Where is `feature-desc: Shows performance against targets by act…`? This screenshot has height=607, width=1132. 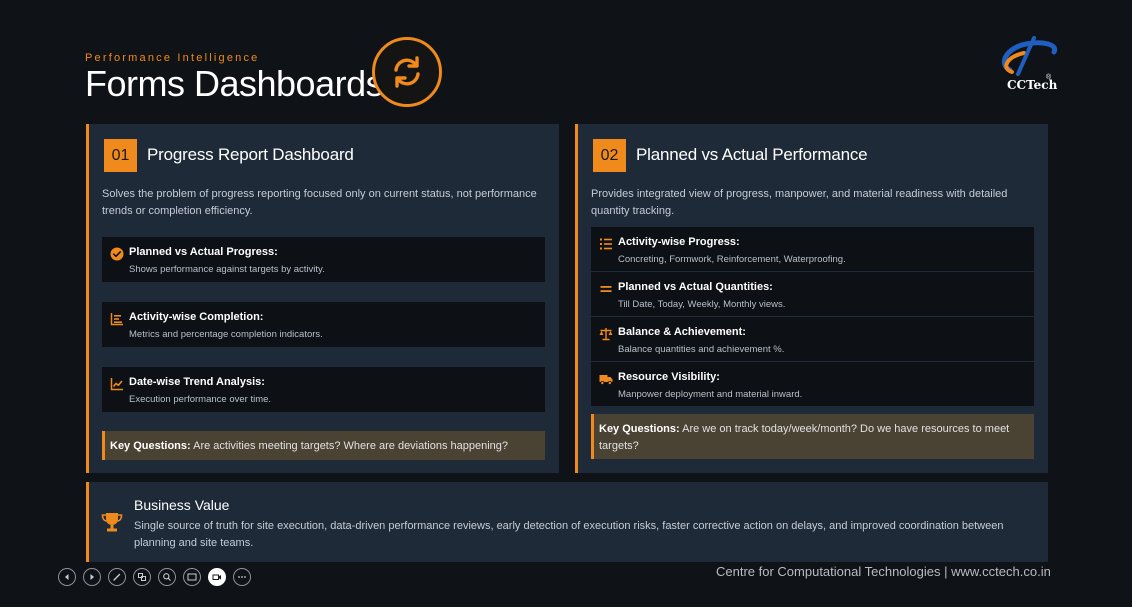
feature-desc: Shows performance against targets by act… is located at coordinates (227, 269).